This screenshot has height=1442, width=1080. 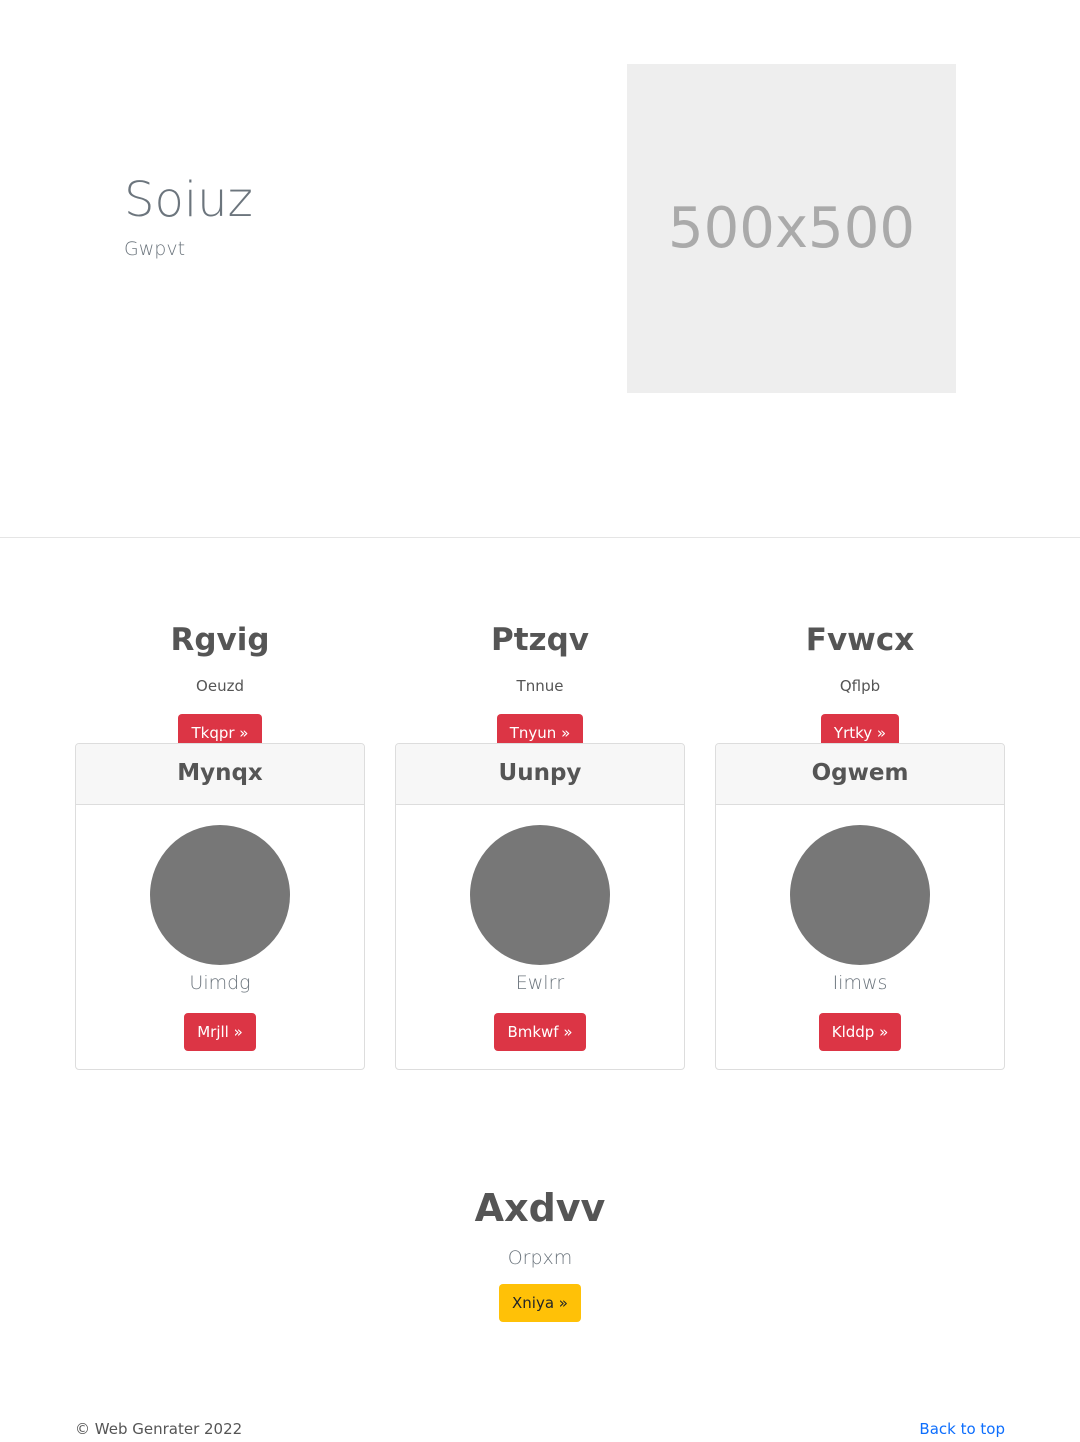 I want to click on card-name: Ewlrr, so click(x=540, y=983).